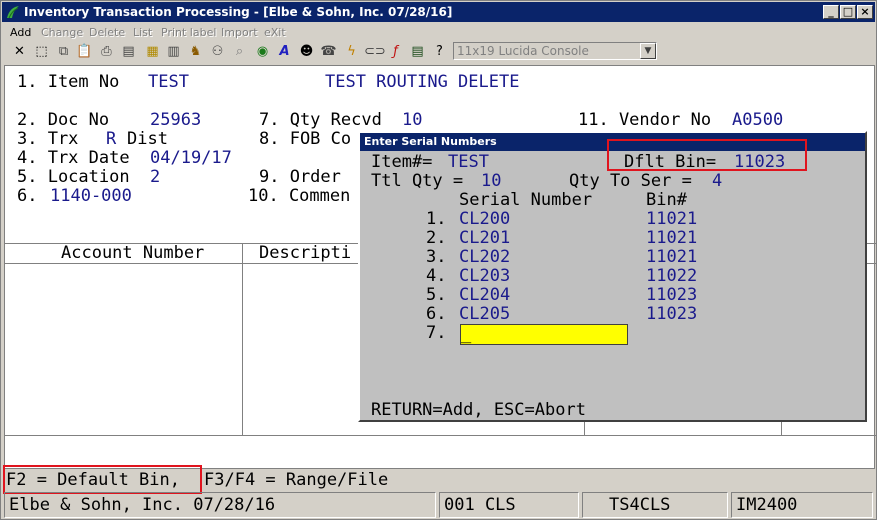 This screenshot has width=877, height=520. What do you see at coordinates (19, 51) in the screenshot?
I see `cancel-icon: ✕` at bounding box center [19, 51].